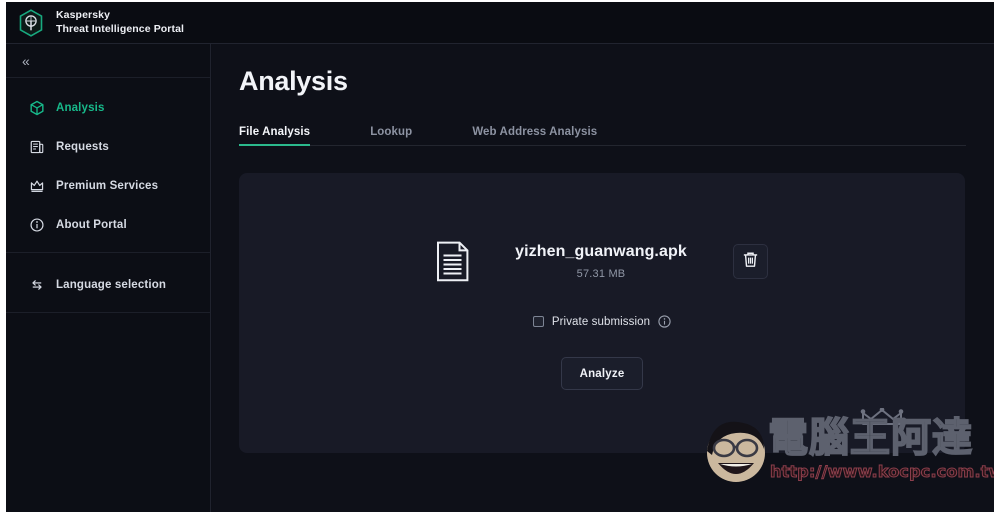 Image resolution: width=1000 pixels, height=520 pixels. I want to click on file-meta: yizhen_guanwang.apk 57.31 MB, so click(601, 261).